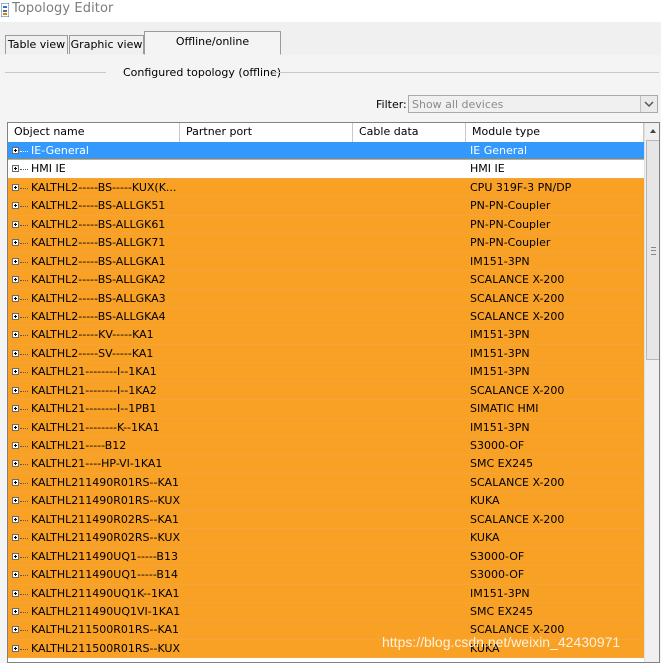  Describe the element at coordinates (652, 392) in the screenshot. I see `vertical-scrollbar` at that location.